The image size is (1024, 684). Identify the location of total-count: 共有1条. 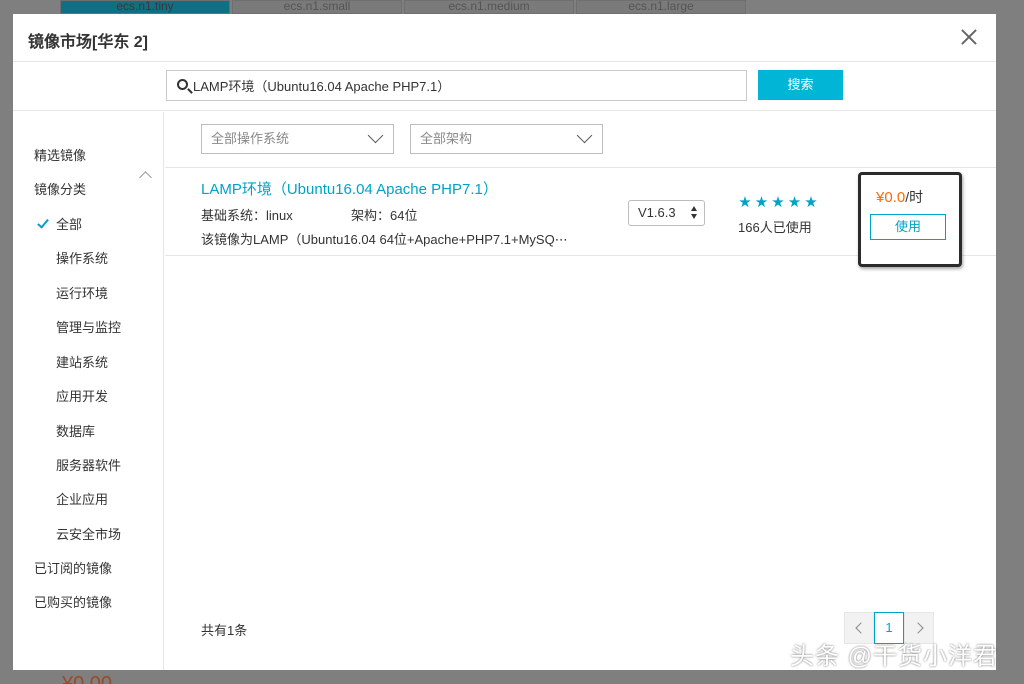
(224, 630).